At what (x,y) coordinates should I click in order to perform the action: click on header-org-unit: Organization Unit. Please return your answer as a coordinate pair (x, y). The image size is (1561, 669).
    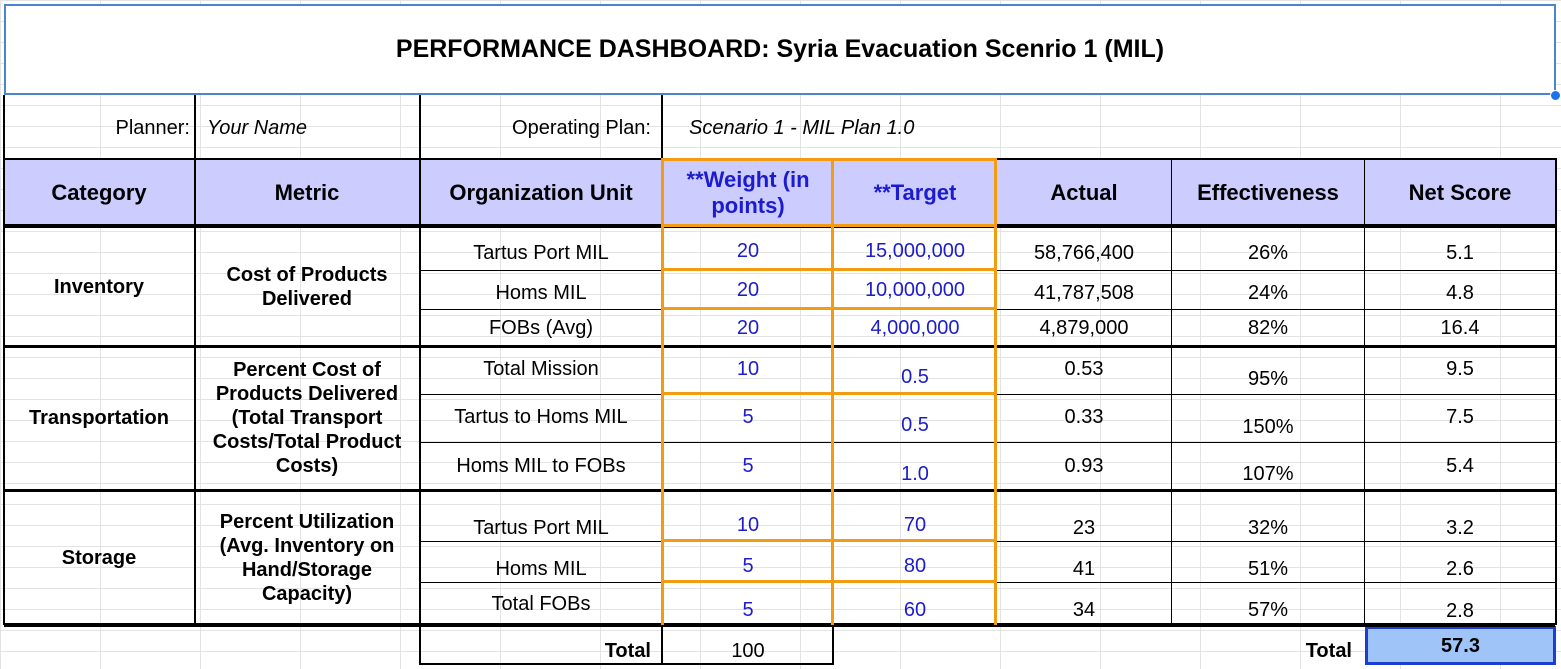
    Looking at the image, I should click on (541, 193).